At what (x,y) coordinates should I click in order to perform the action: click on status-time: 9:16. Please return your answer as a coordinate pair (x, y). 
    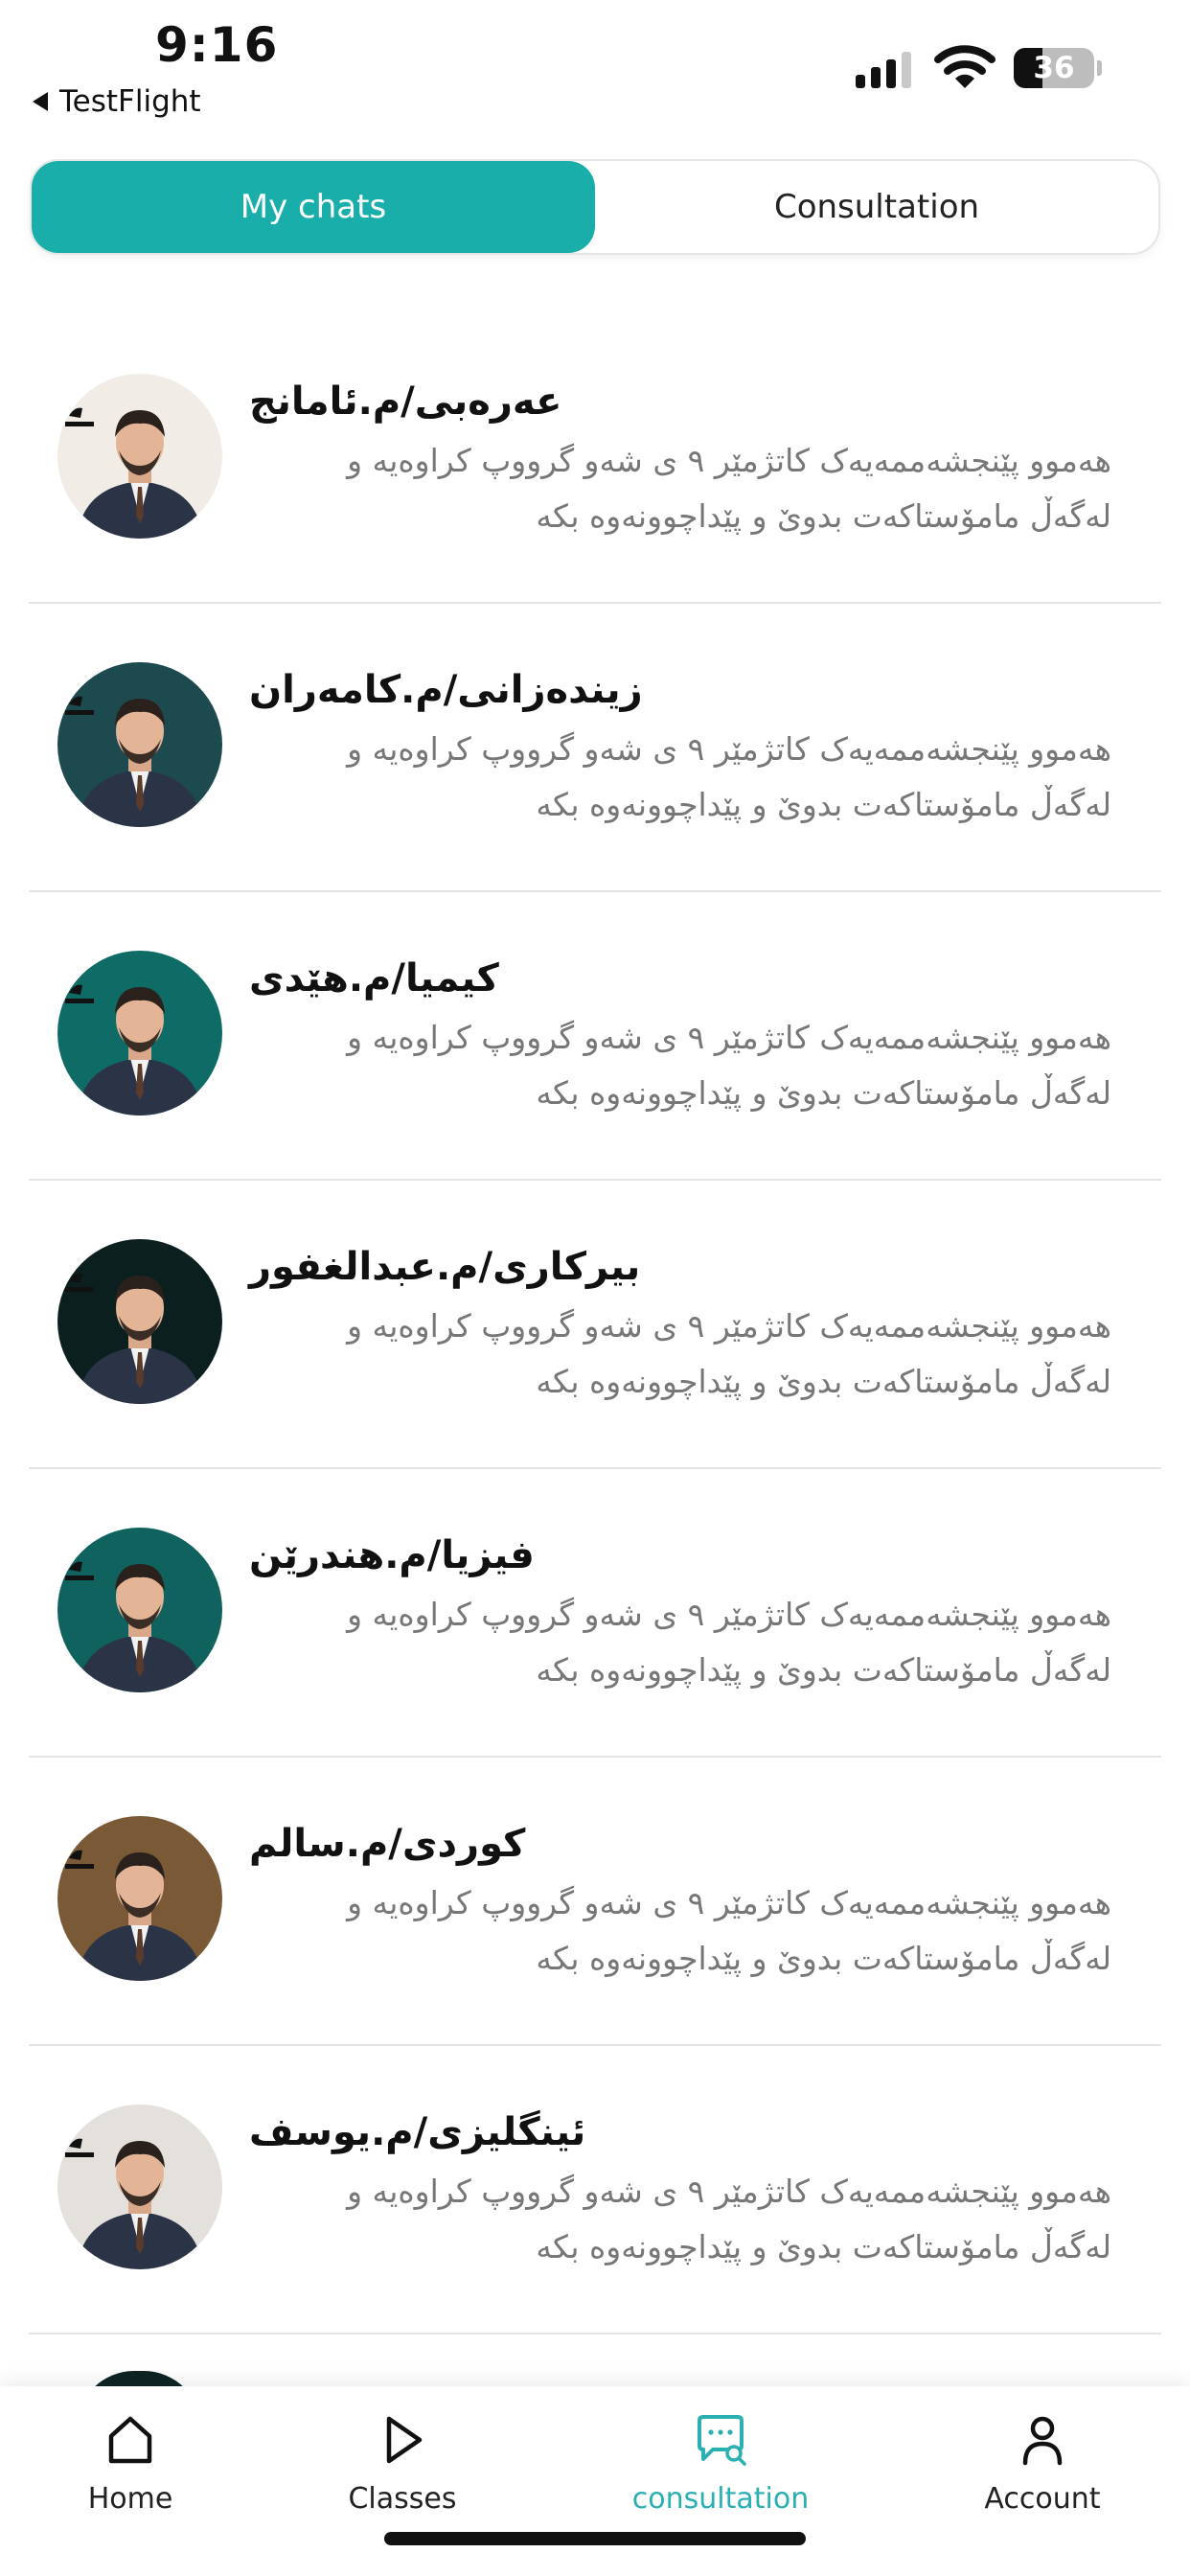
    Looking at the image, I should click on (217, 45).